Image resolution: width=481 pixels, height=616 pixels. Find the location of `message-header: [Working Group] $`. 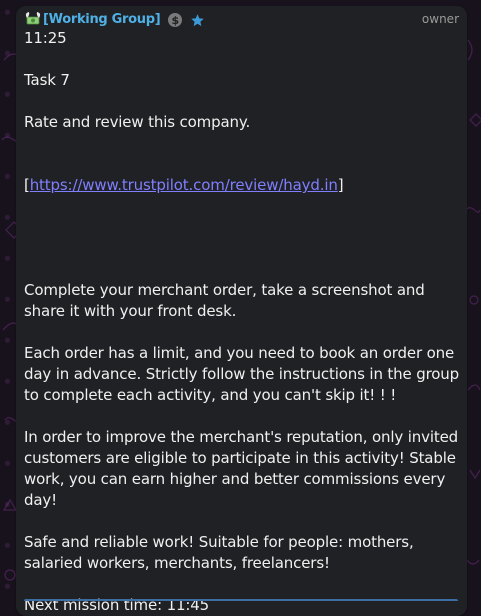

message-header: [Working Group] $ is located at coordinates (114, 20).